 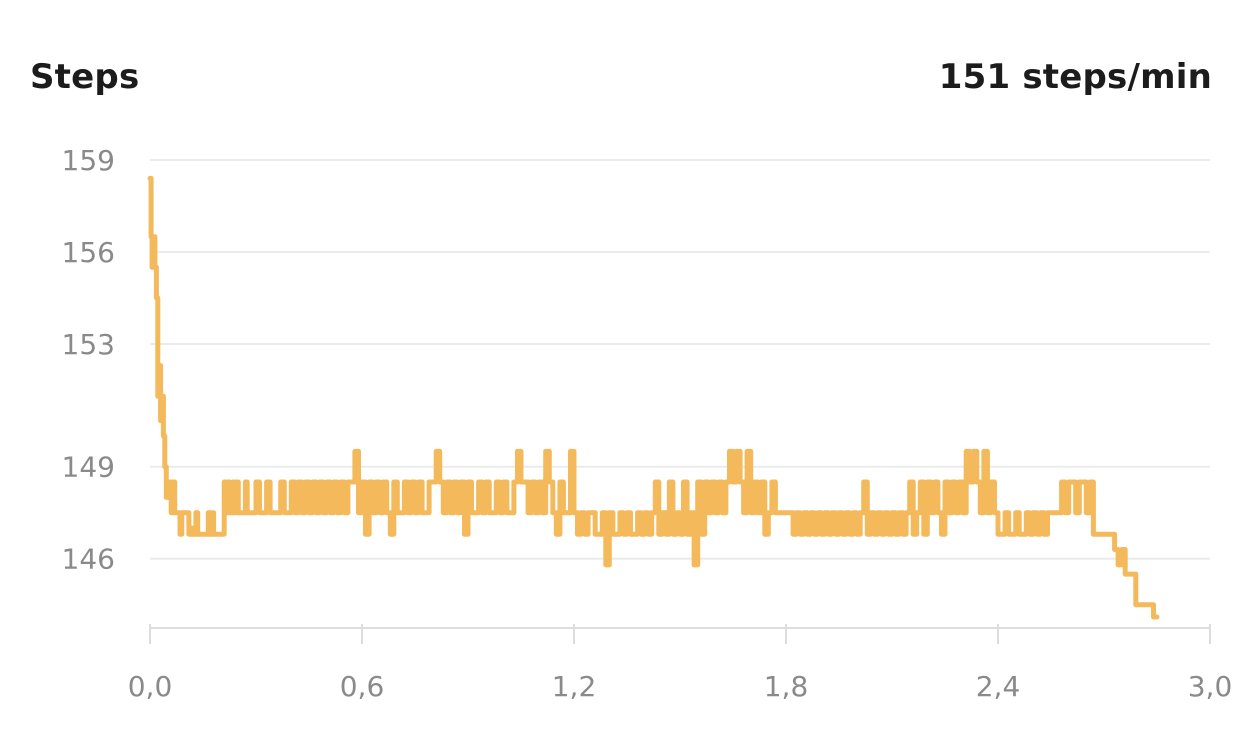 What do you see at coordinates (88, 160) in the screenshot?
I see `y-tick-label: 159` at bounding box center [88, 160].